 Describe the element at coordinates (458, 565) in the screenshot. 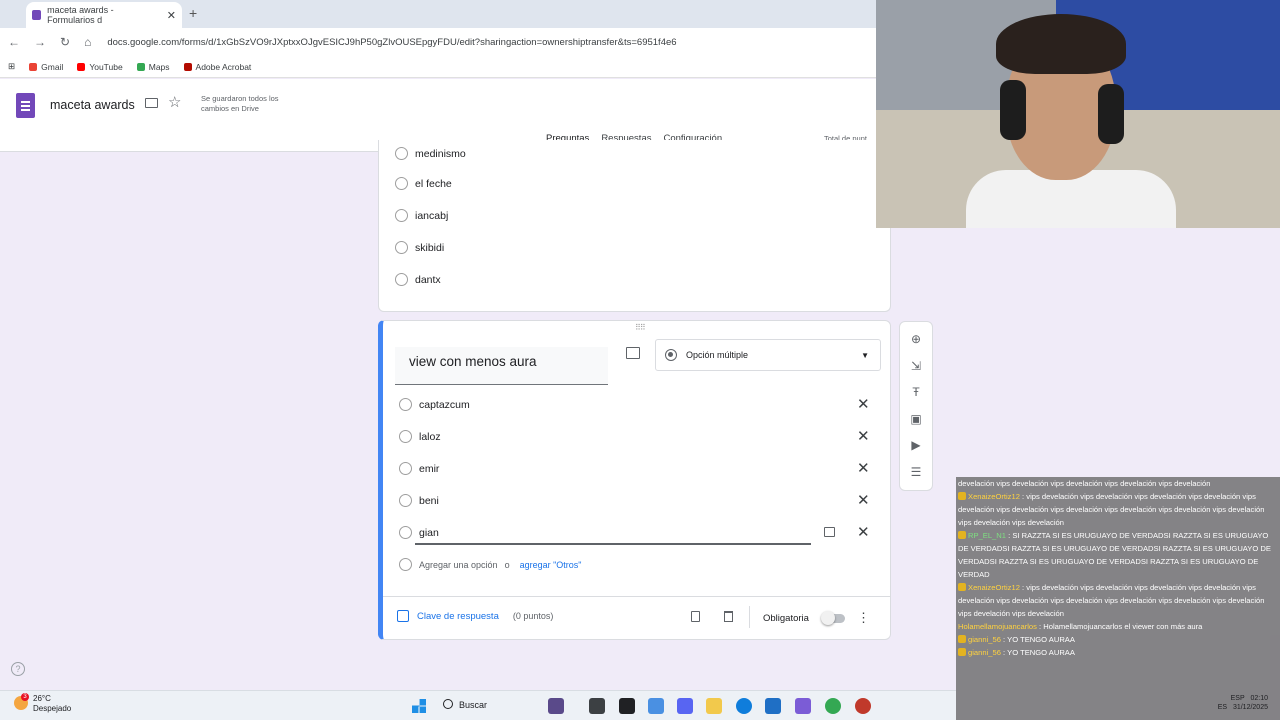

I see `add-option-link: Agregar una opción` at that location.